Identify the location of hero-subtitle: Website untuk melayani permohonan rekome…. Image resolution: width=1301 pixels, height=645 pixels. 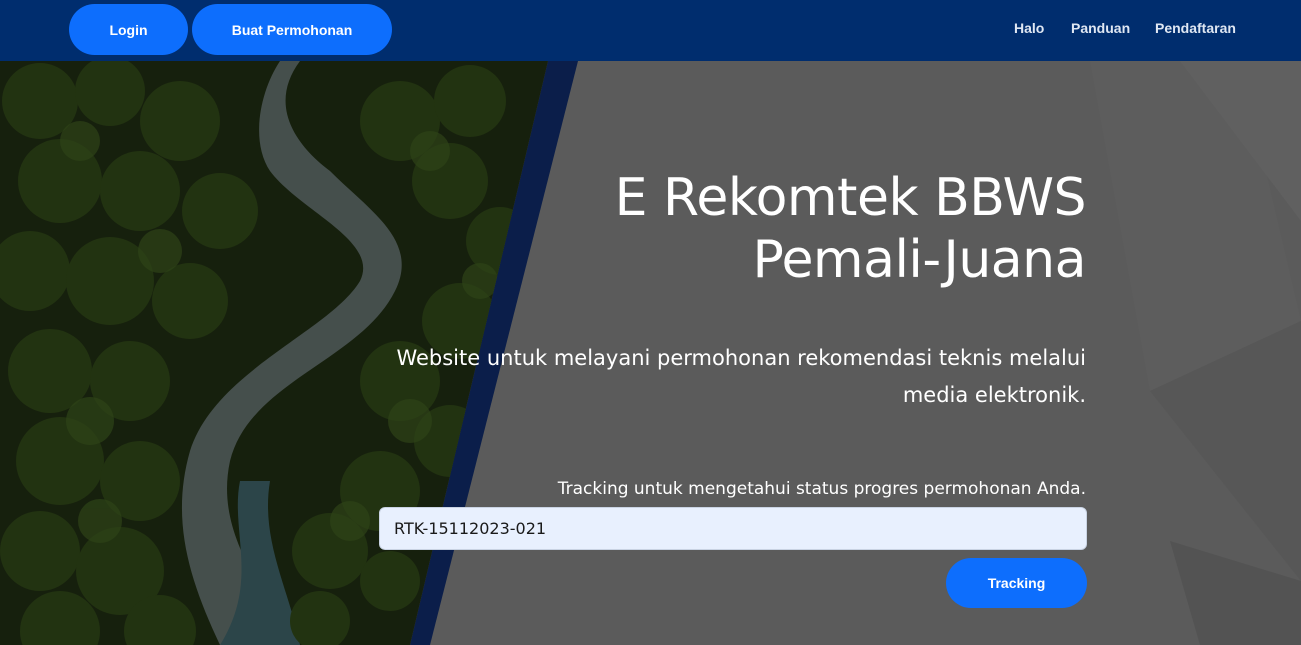
(716, 377).